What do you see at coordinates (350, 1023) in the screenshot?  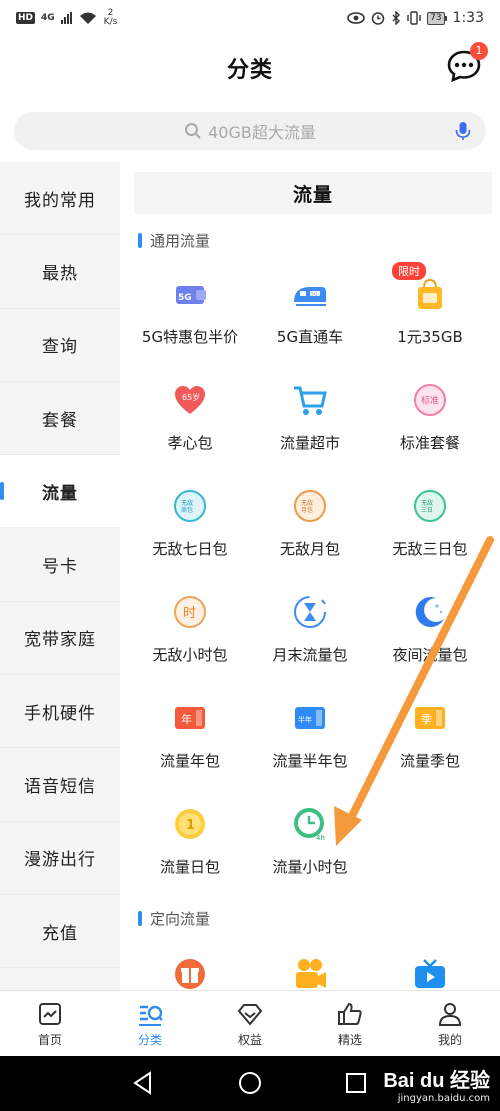 I see `tab-featured: 精选` at bounding box center [350, 1023].